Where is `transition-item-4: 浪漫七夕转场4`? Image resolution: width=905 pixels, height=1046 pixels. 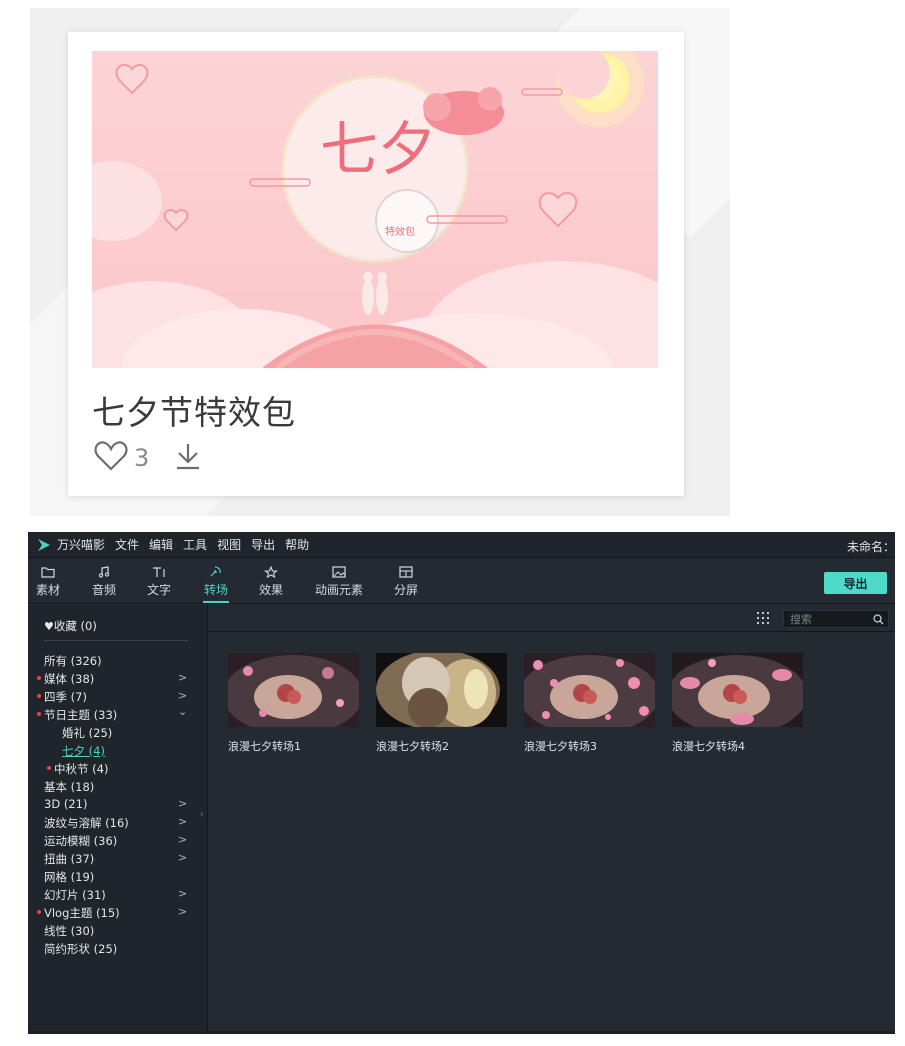 transition-item-4: 浪漫七夕转场4 is located at coordinates (737, 703).